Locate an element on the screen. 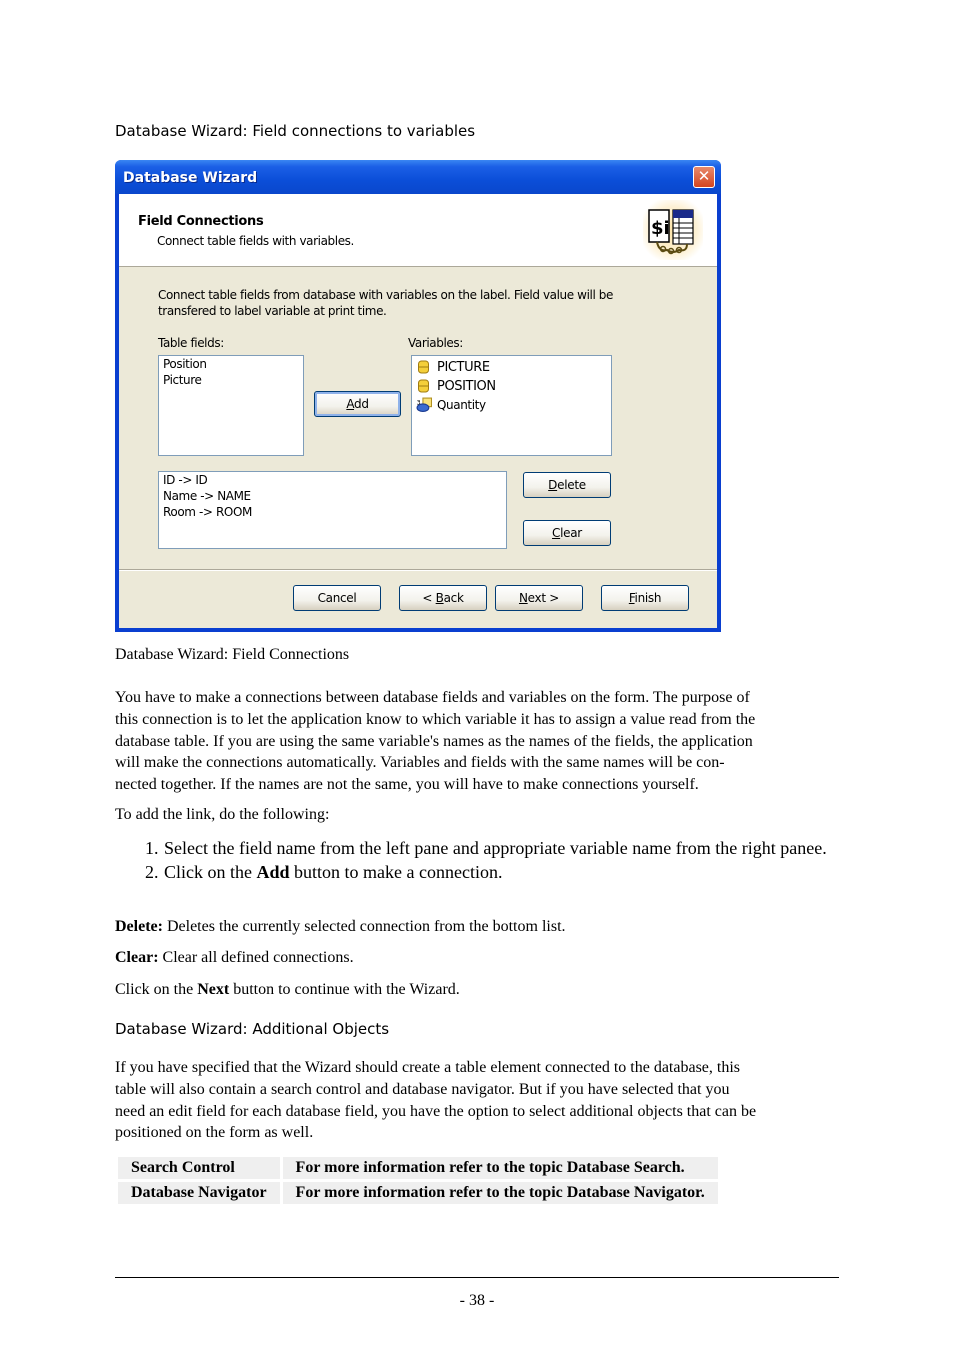 The height and width of the screenshot is (1350, 954). wizard-step-subtitle: Connect table fields with variables. is located at coordinates (255, 241).